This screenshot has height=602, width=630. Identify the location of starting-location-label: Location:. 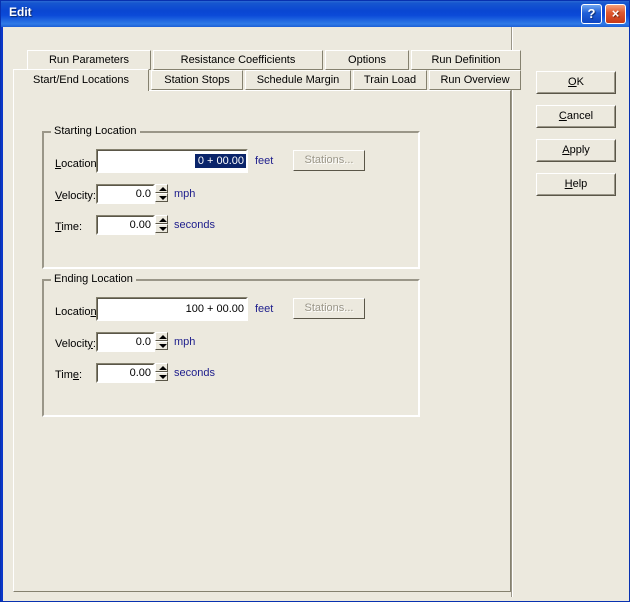
(77, 164).